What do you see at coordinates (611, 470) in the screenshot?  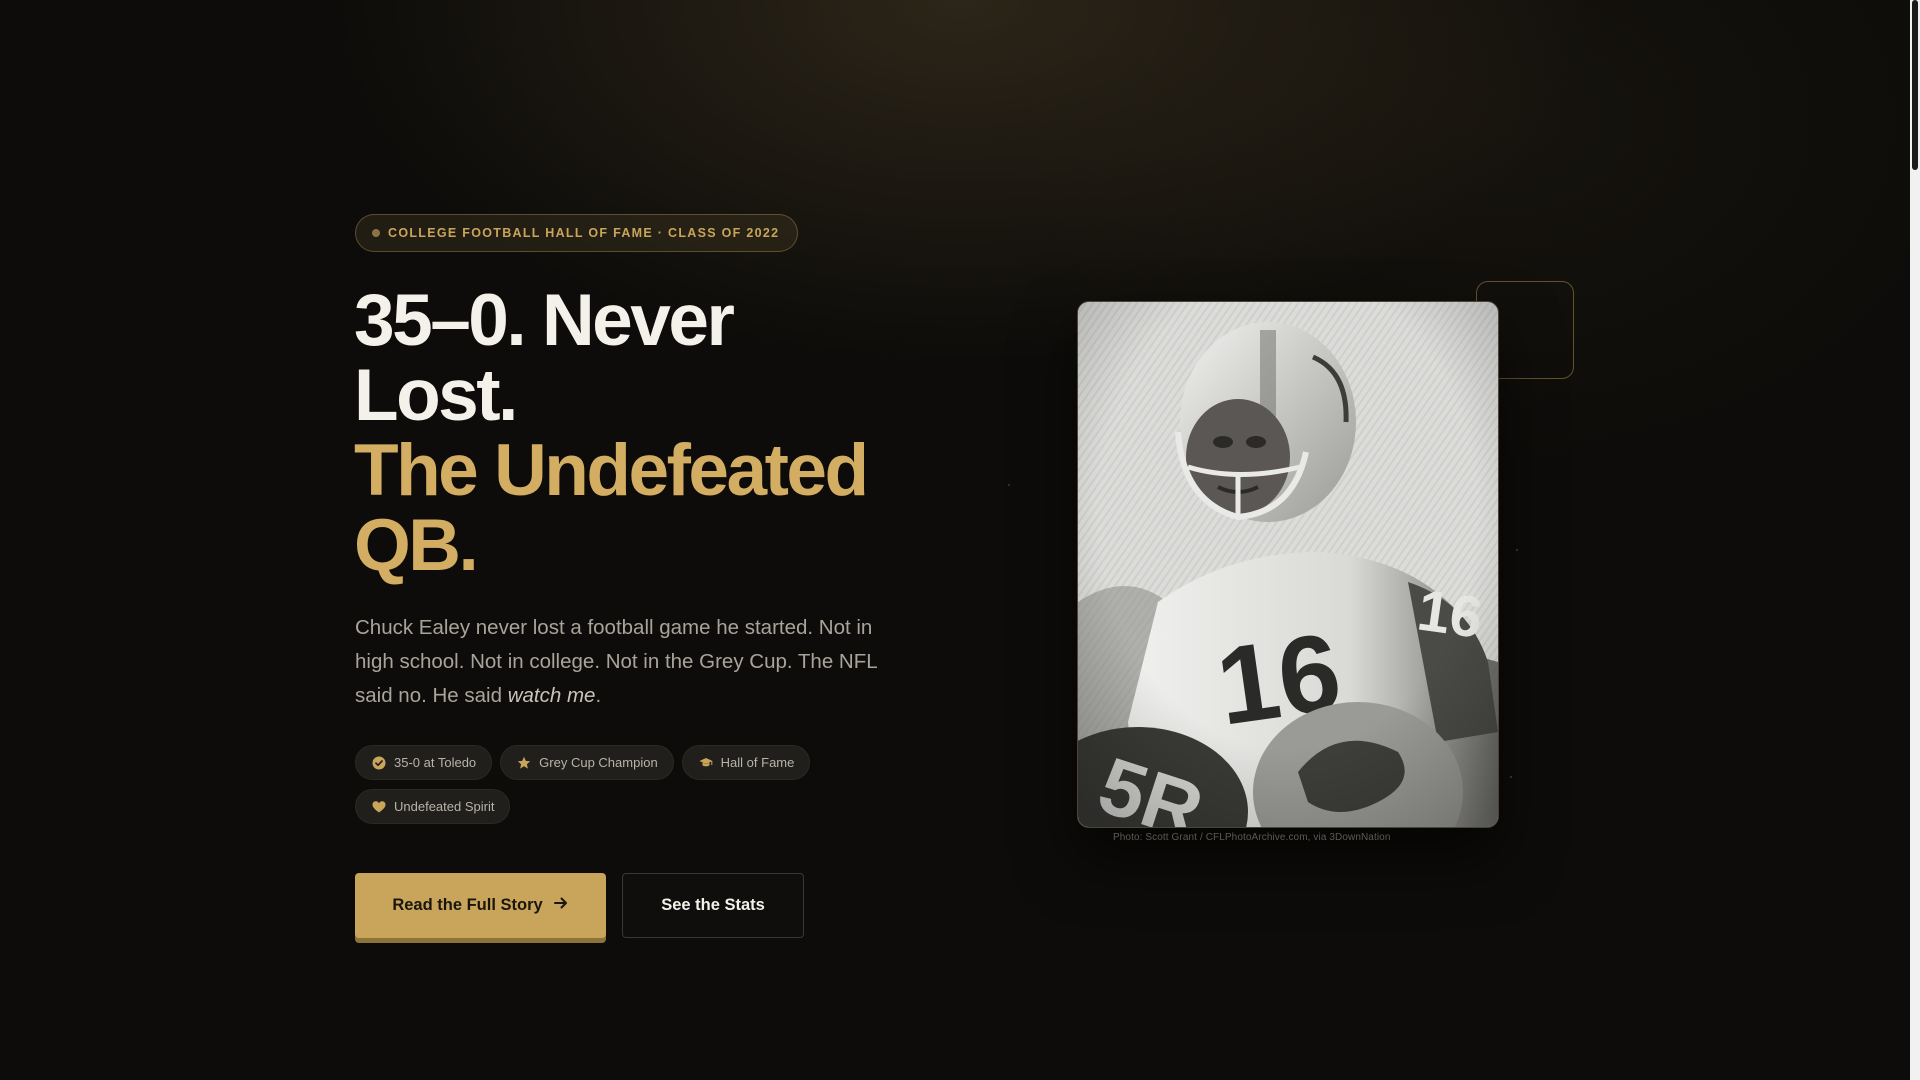 I see `headline-line-3: The Undefeated` at bounding box center [611, 470].